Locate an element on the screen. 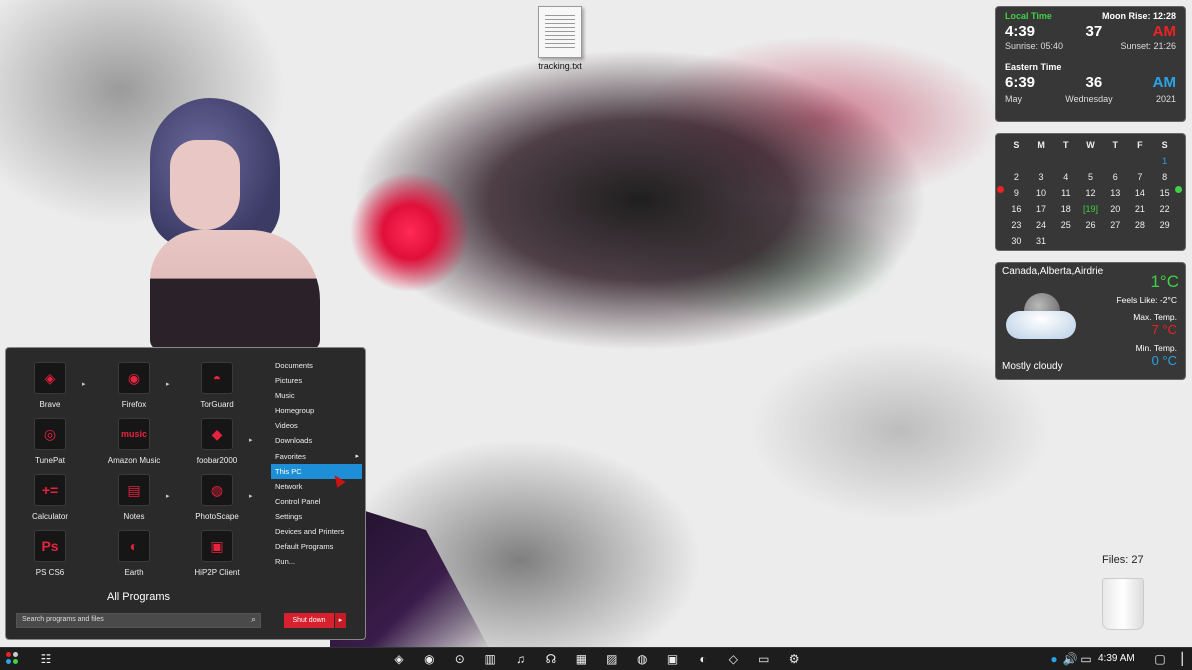 The height and width of the screenshot is (670, 1192). program-earth: ◐ Earth is located at coordinates (134, 553).